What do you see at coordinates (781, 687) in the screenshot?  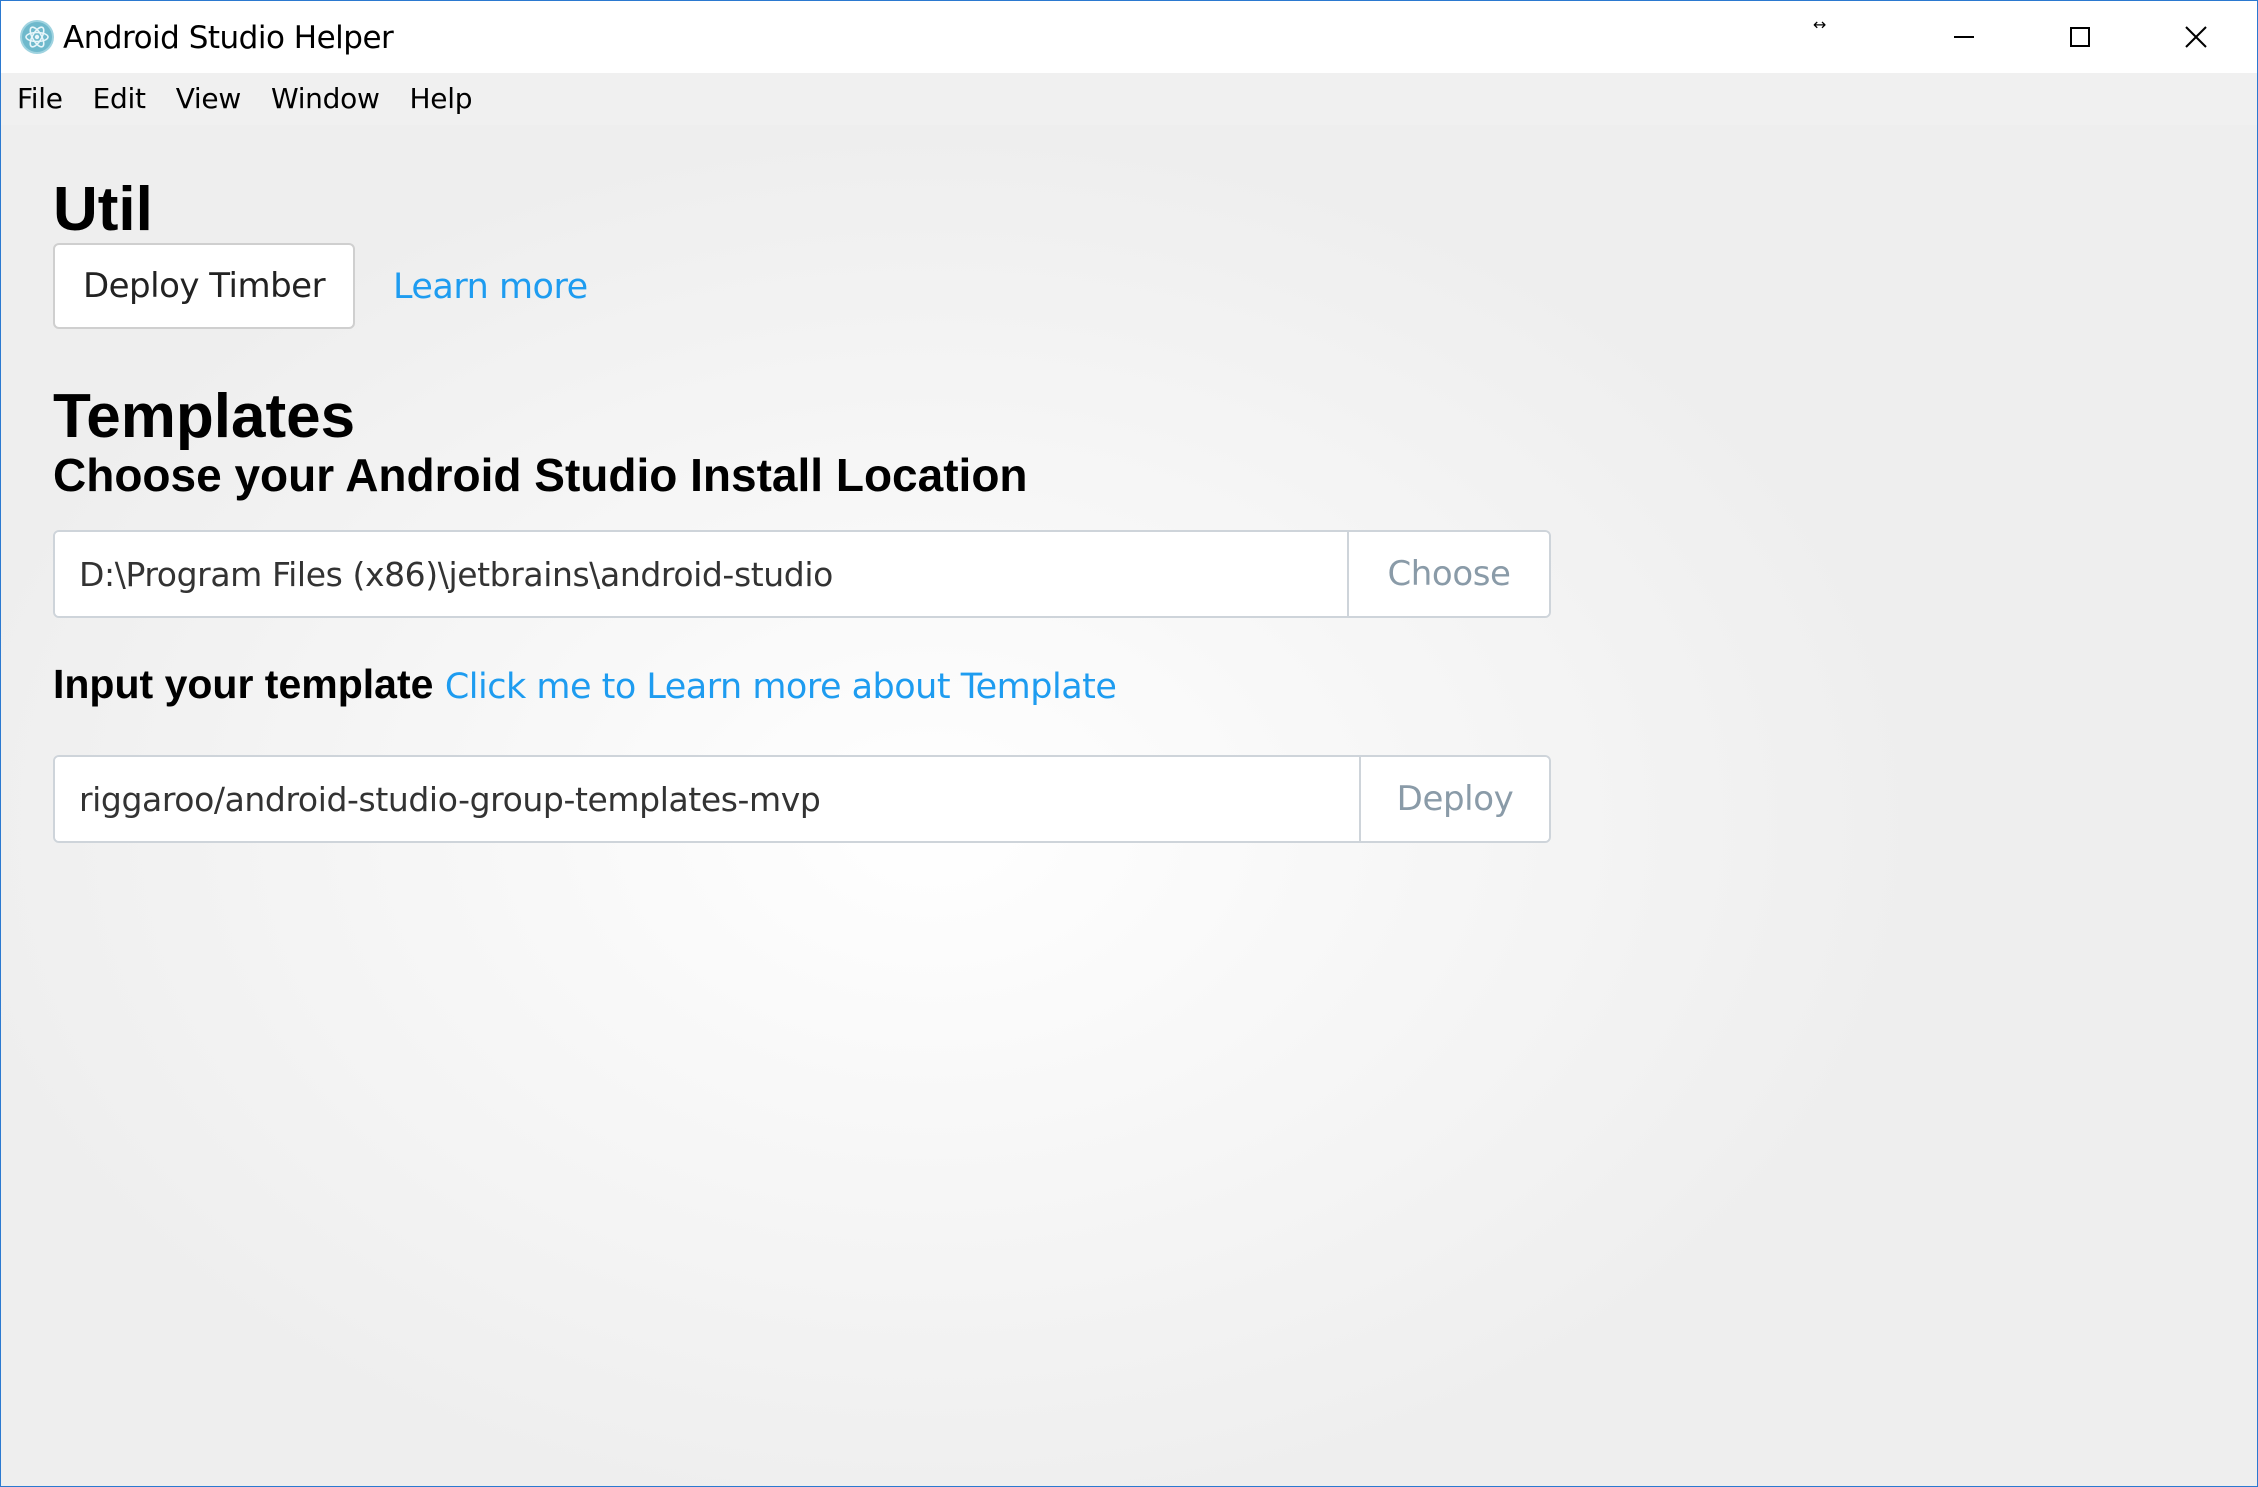 I see `learn-template-link: Click me to Learn more about Template` at bounding box center [781, 687].